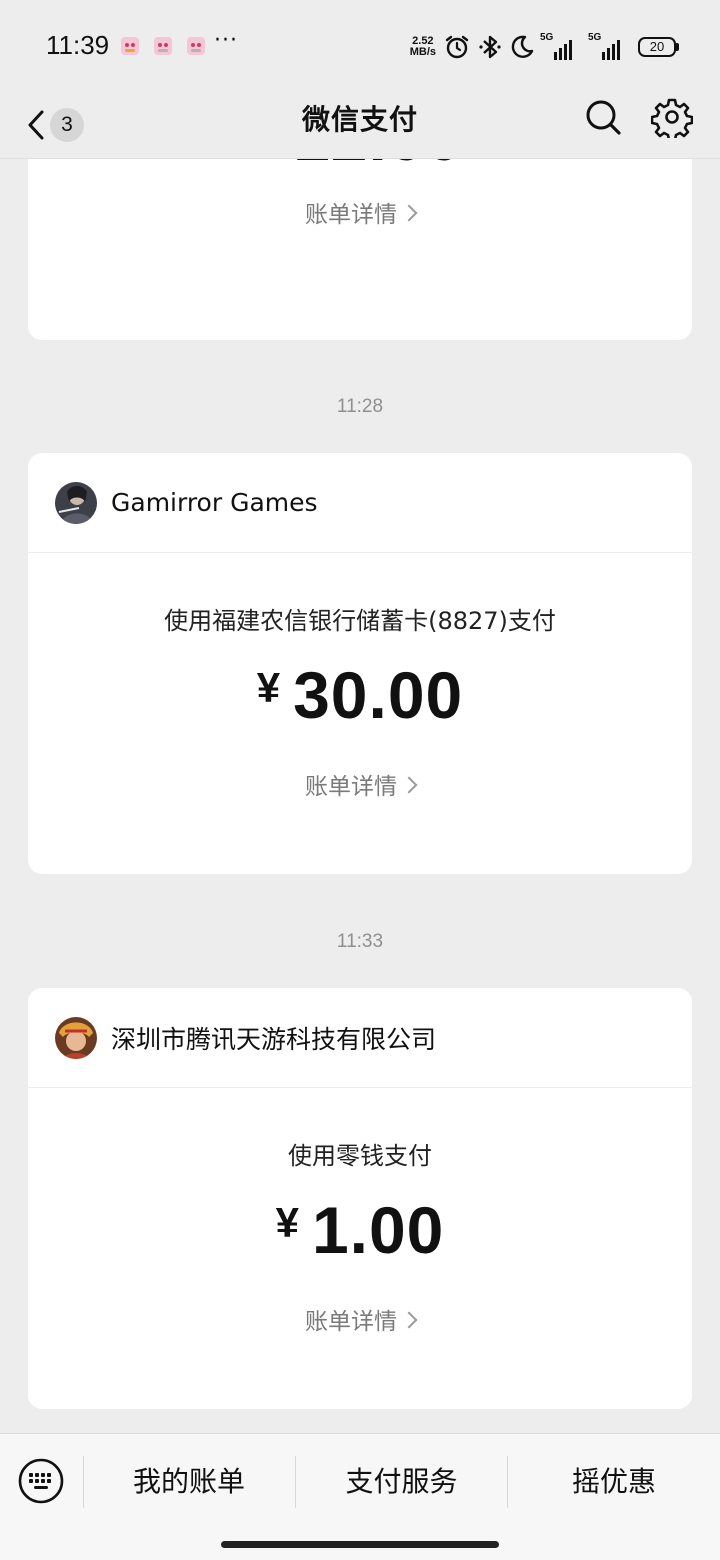 The image size is (720, 1560). Describe the element at coordinates (614, 1482) in the screenshot. I see `menu-shake-offers: 摇优惠` at that location.